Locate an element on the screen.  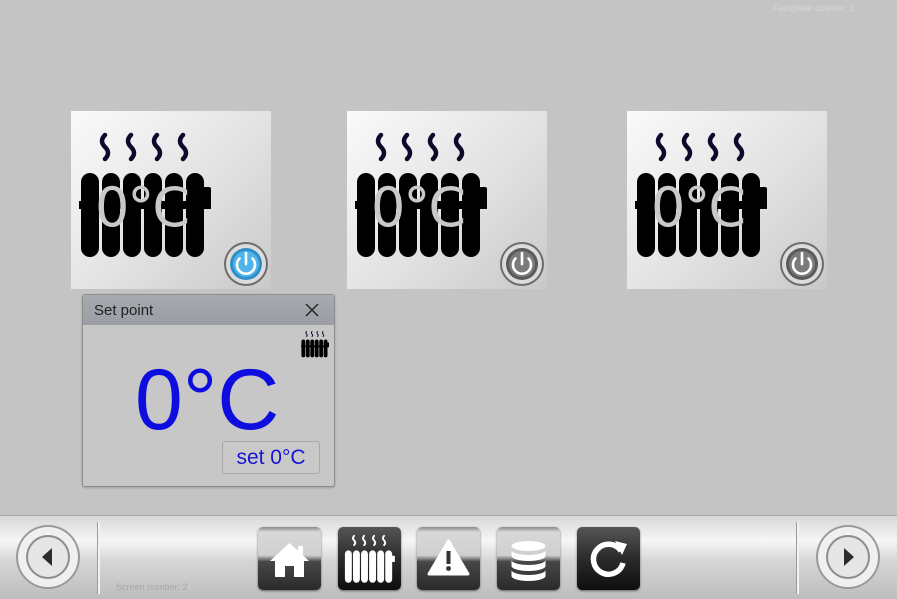
home-icon is located at coordinates (289, 560).